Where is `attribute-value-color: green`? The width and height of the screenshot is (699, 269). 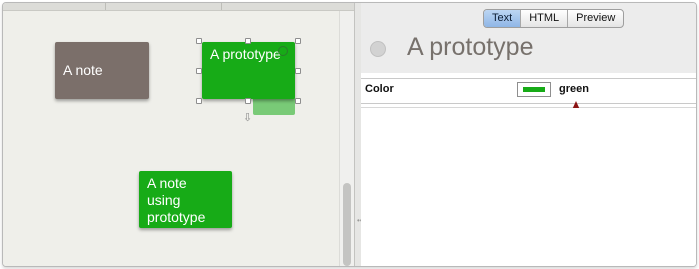
attribute-value-color: green is located at coordinates (574, 89).